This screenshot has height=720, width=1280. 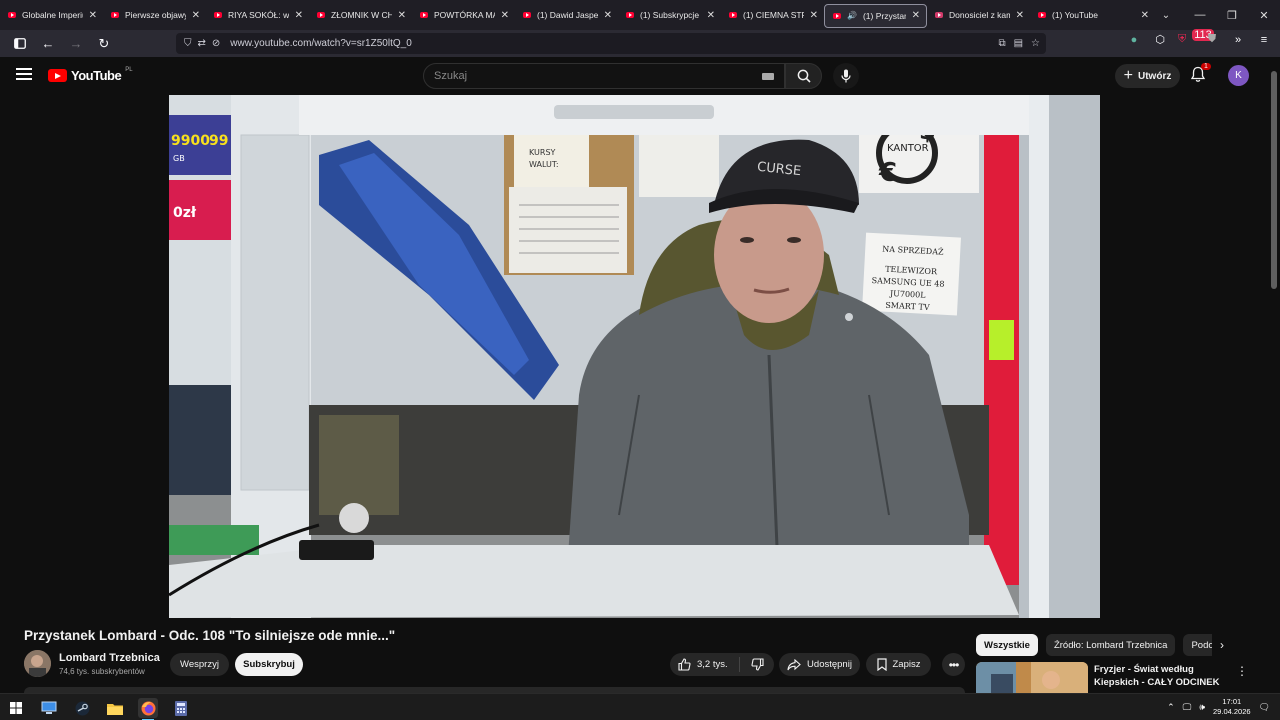 I want to click on clock: 17:01 29.04.2026, so click(x=1232, y=707).